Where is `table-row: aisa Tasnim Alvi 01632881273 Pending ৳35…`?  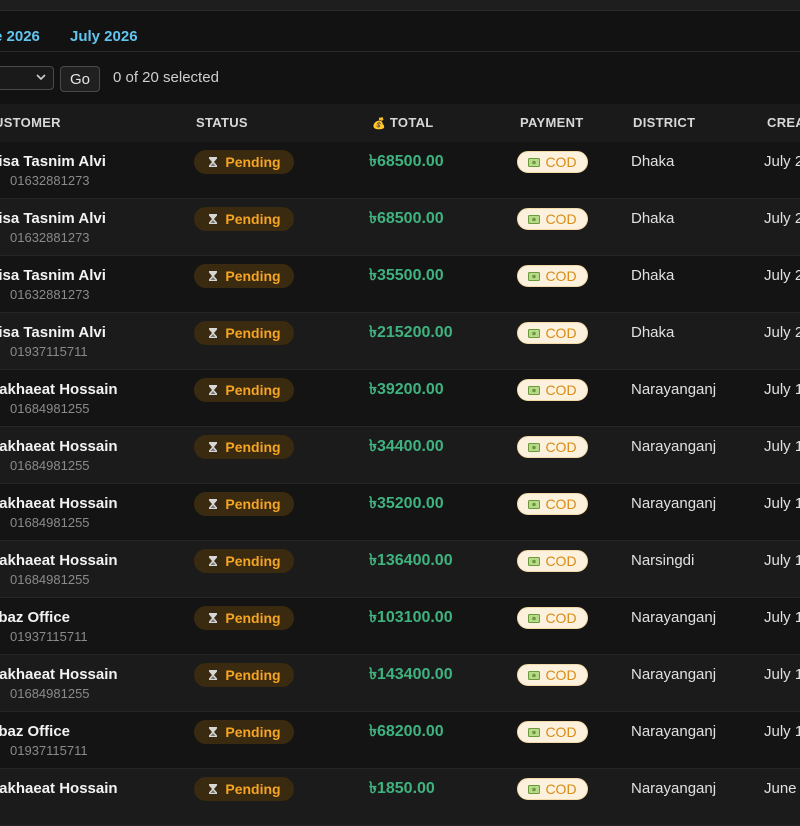
table-row: aisa Tasnim Alvi 01632881273 Pending ৳35… is located at coordinates (400, 284).